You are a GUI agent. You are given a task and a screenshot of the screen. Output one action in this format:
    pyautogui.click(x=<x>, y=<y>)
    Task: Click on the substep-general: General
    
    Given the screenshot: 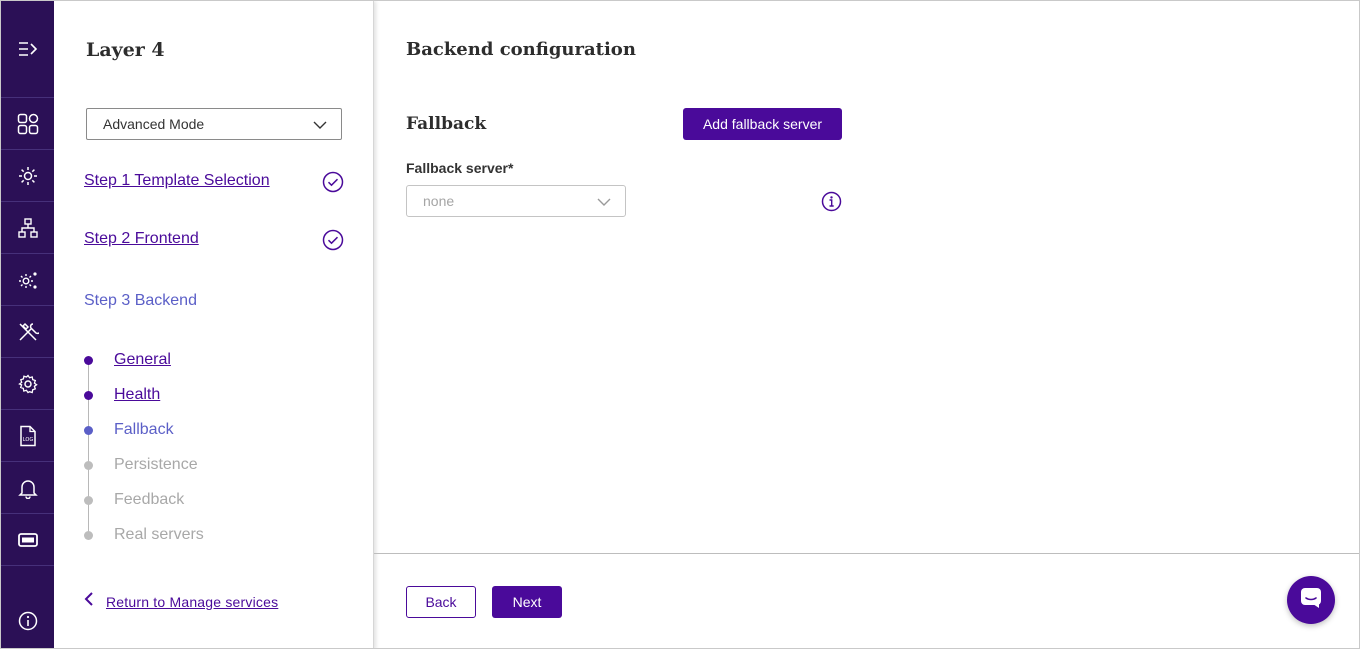 What is the action you would take?
    pyautogui.click(x=127, y=360)
    